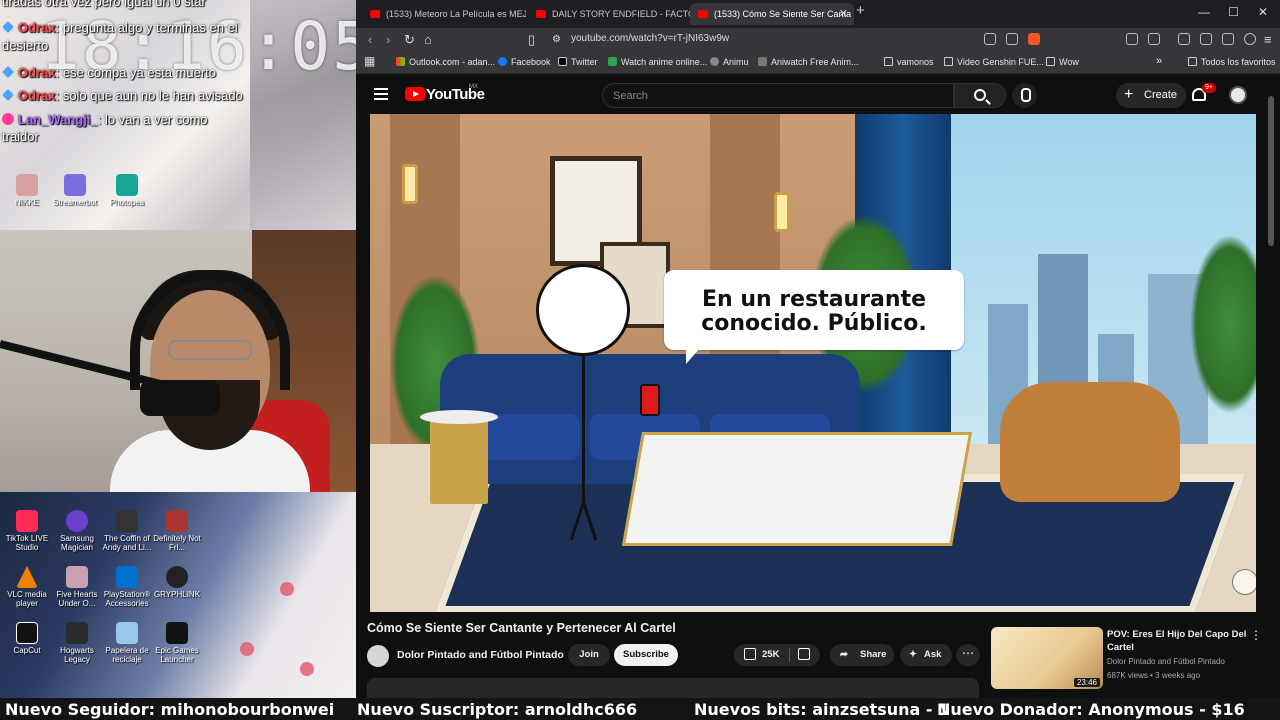 The height and width of the screenshot is (720, 1280). What do you see at coordinates (531, 40) in the screenshot?
I see `bookmark-icon: ▯` at bounding box center [531, 40].